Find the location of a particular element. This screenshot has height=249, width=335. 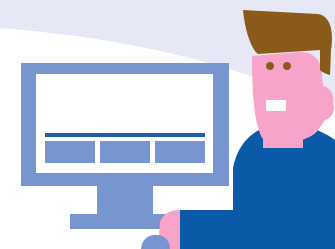

person-eye-left is located at coordinates (270, 66).